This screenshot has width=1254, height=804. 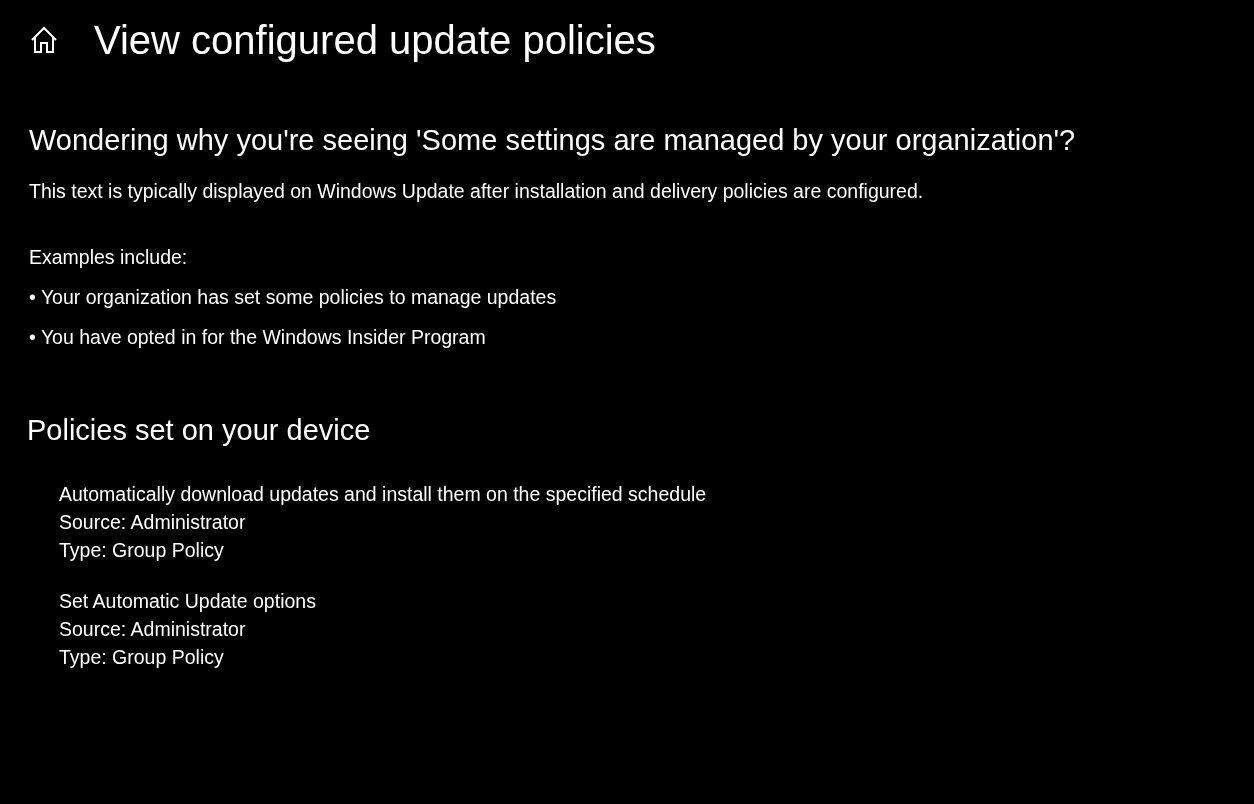 What do you see at coordinates (258, 337) in the screenshot?
I see `example-item: • You have opted in for the Windows Insider Program` at bounding box center [258, 337].